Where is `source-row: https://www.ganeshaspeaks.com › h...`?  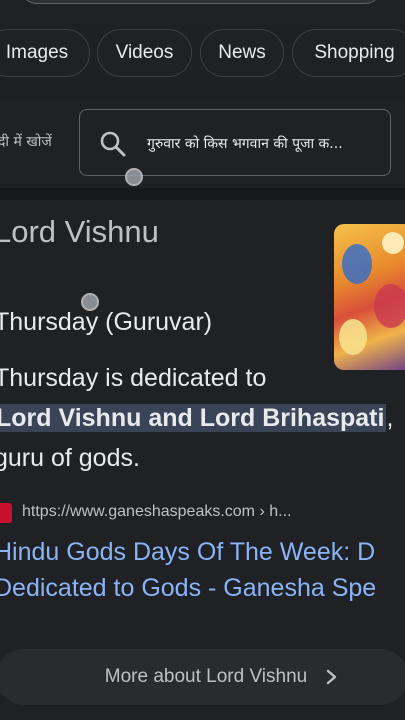
source-row: https://www.ganeshaspeaks.com › h... is located at coordinates (202, 513).